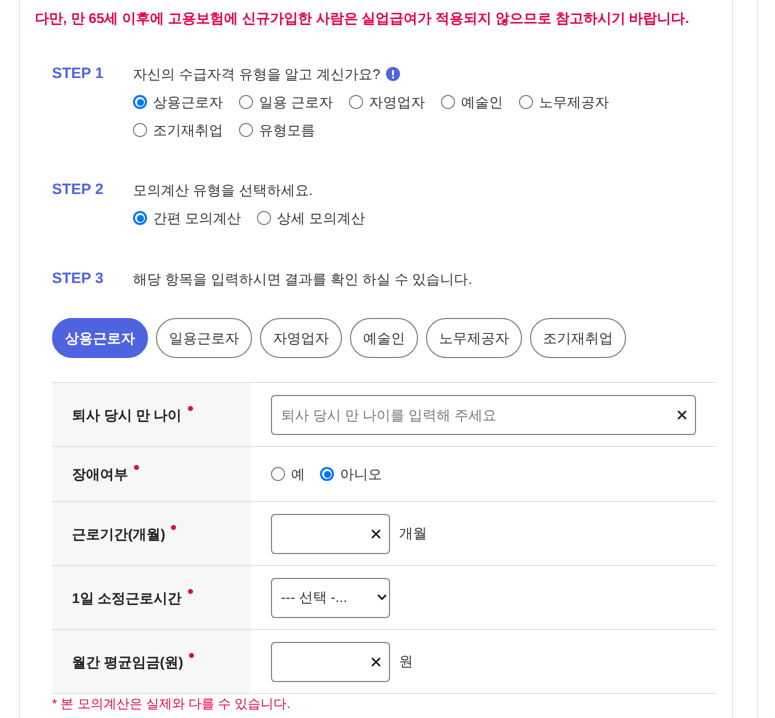  I want to click on worker-type-tab: 노무제공자, so click(474, 338).